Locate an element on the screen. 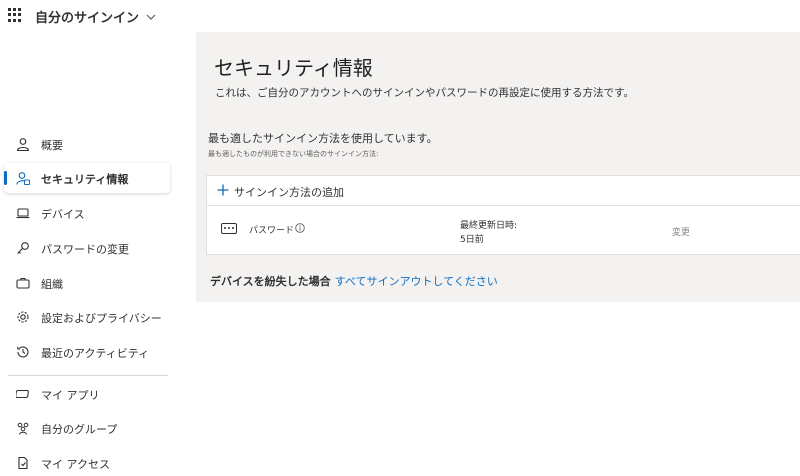 Image resolution: width=800 pixels, height=476 pixels. last-updated-value: 5日前 is located at coordinates (472, 240).